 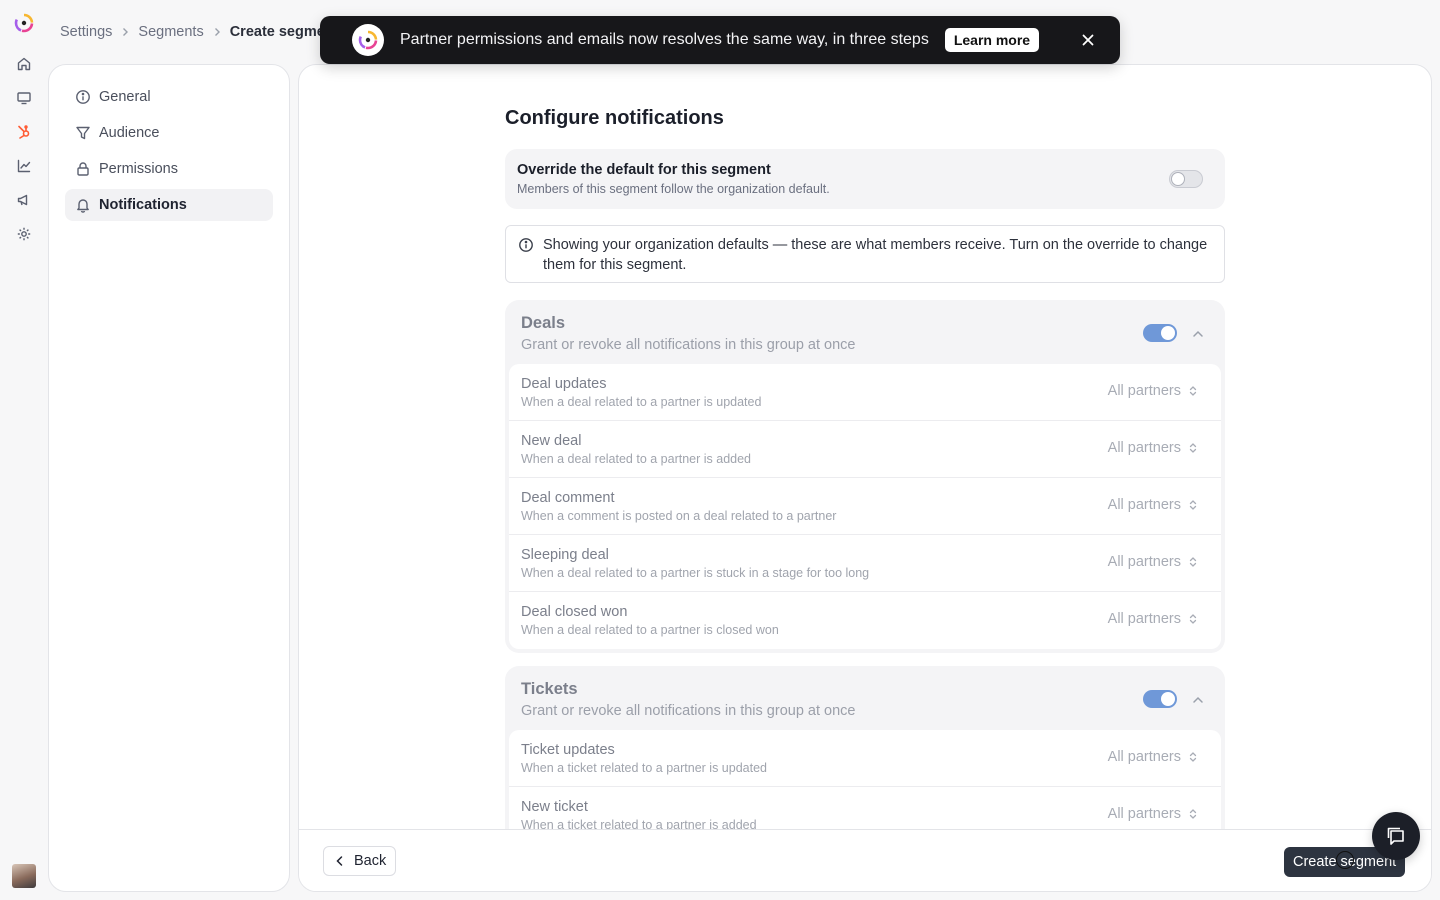 I want to click on row-title: New deal, so click(x=551, y=441).